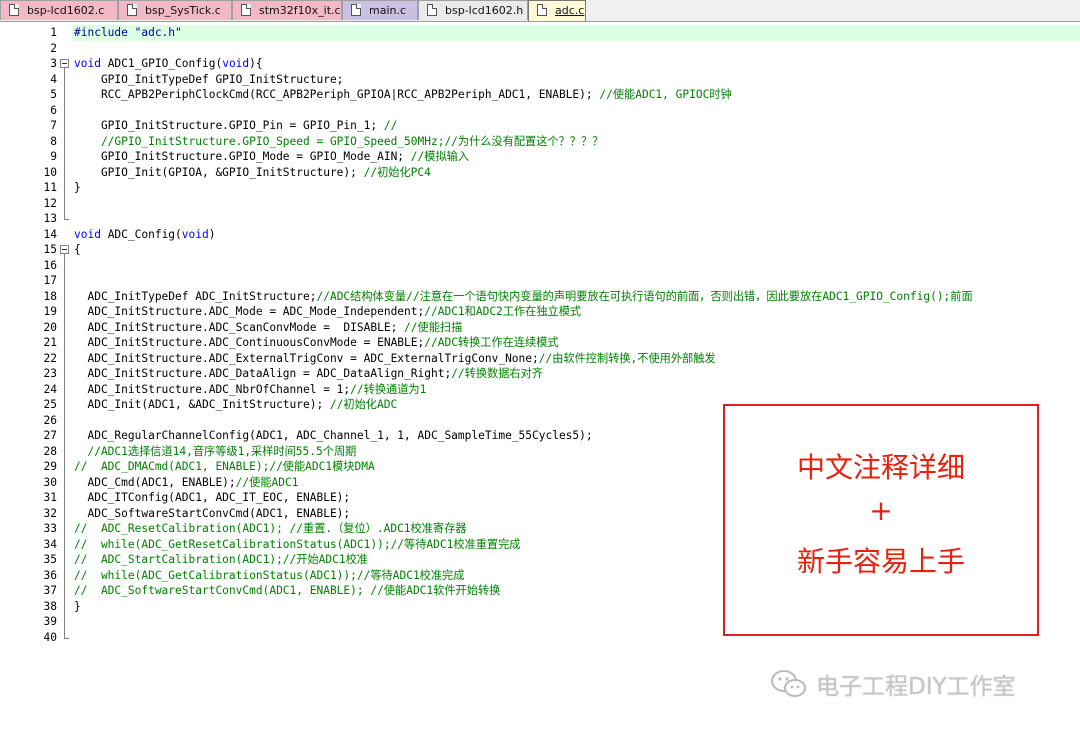 This screenshot has height=733, width=1080. Describe the element at coordinates (50, 637) in the screenshot. I see `line-number: 40` at that location.